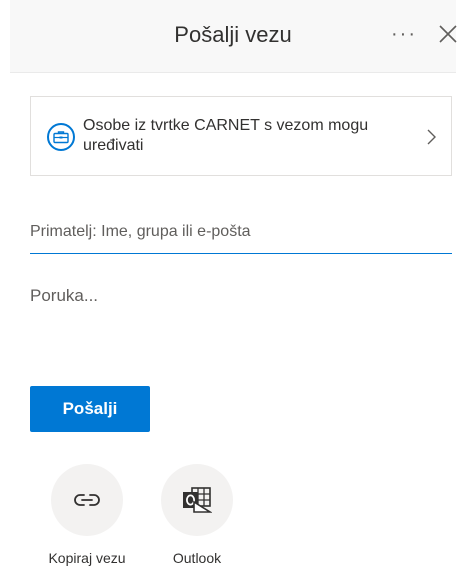  I want to click on outlook-icon, so click(197, 500).